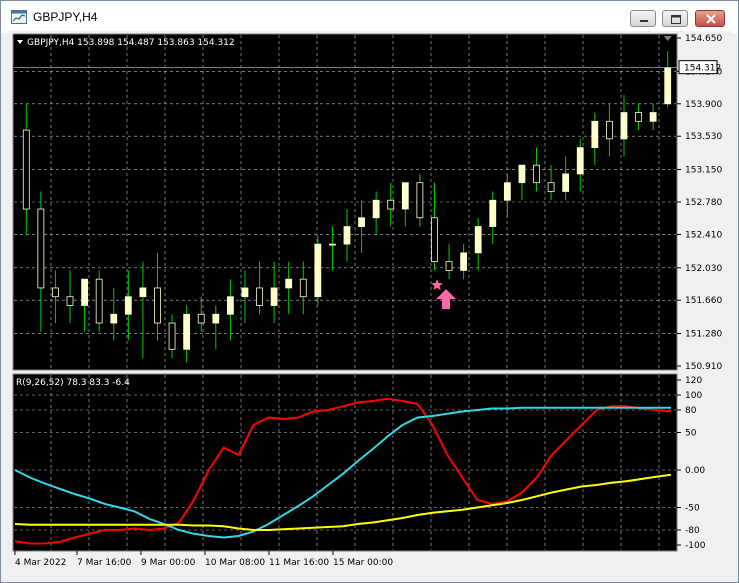  I want to click on time-axis-label: 10 Mar 08:00, so click(235, 563).